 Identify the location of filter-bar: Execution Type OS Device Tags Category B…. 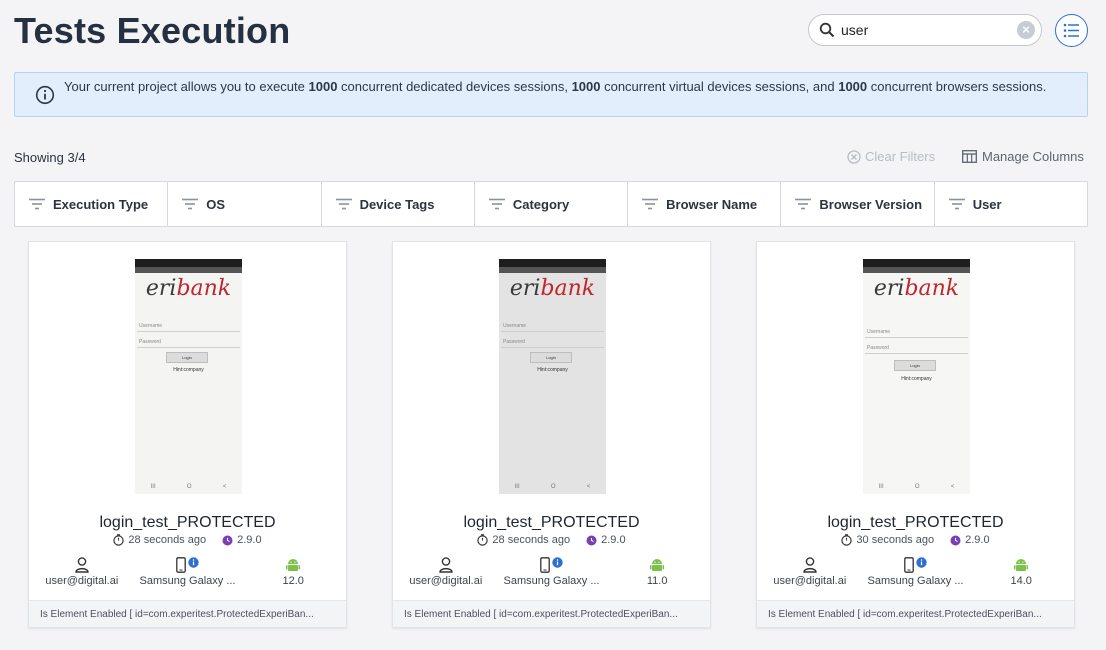
(551, 204).